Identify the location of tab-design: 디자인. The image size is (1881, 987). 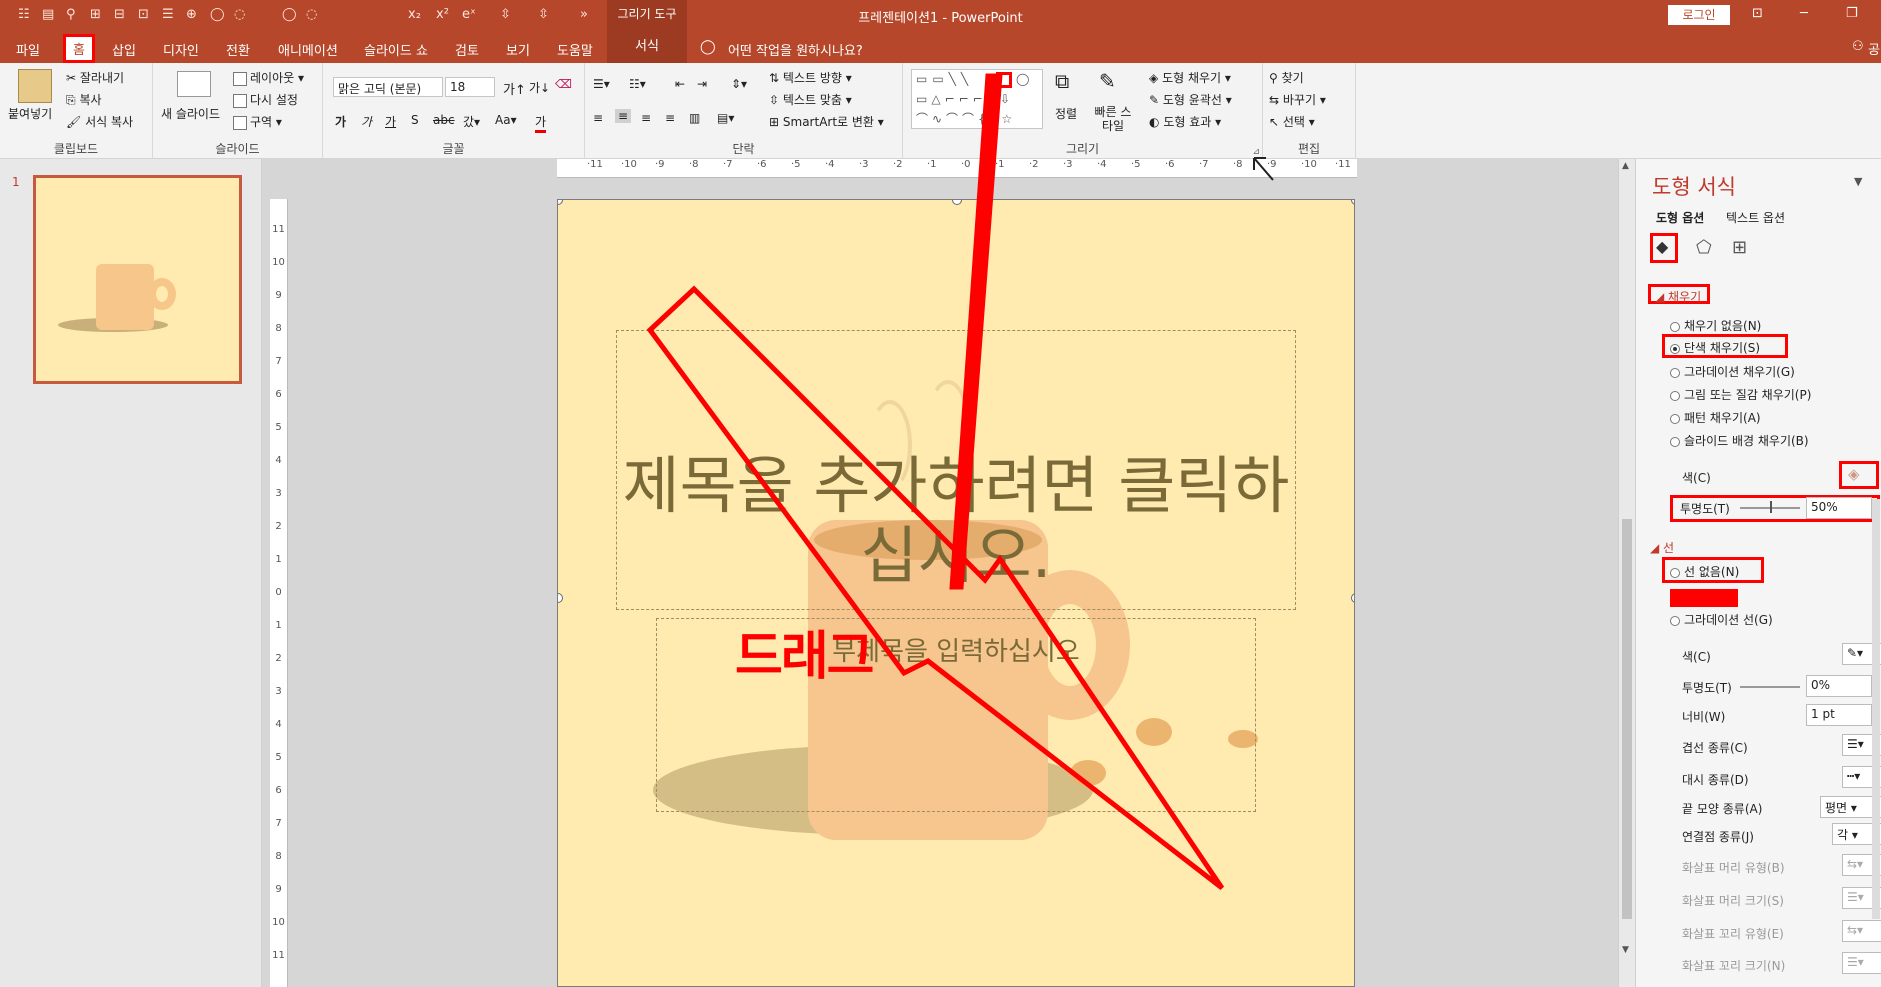
(181, 49).